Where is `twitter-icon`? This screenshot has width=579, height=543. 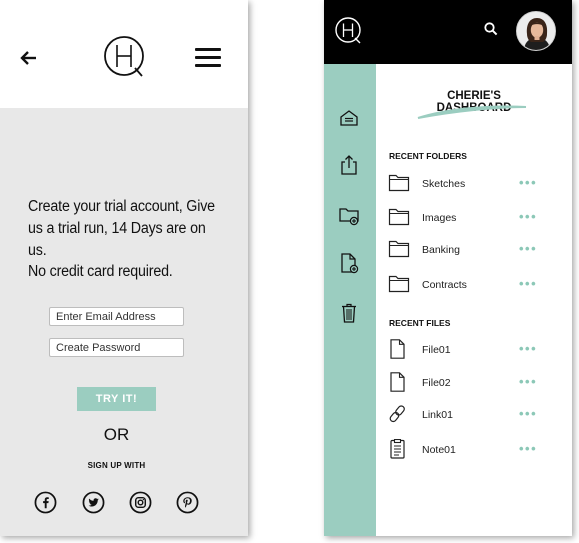 twitter-icon is located at coordinates (93, 502).